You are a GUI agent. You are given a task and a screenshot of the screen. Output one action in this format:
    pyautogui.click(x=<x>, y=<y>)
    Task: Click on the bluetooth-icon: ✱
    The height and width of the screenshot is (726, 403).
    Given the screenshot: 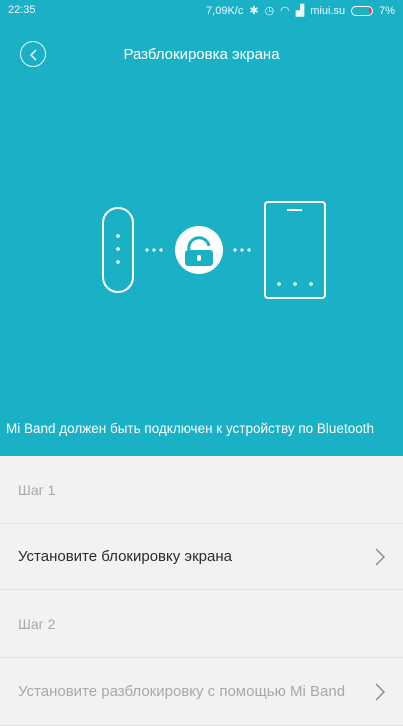 What is the action you would take?
    pyautogui.click(x=254, y=11)
    